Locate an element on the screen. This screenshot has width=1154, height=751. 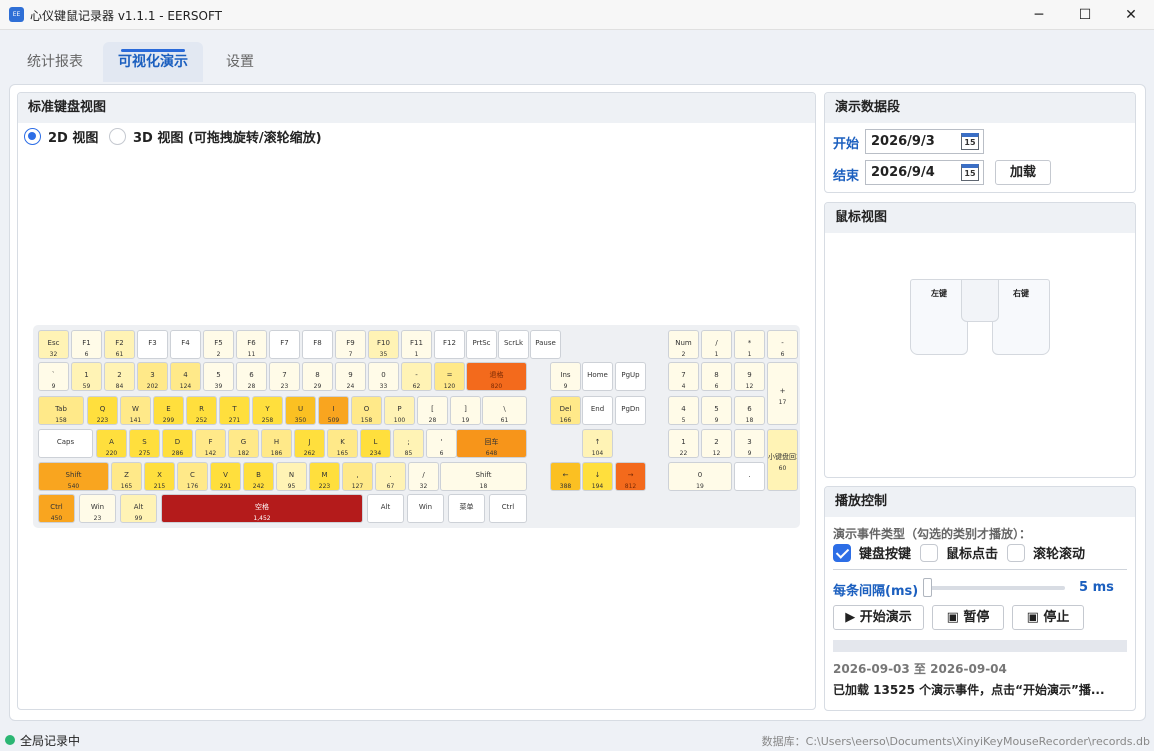
checkbox-mouse-click-box is located at coordinates (929, 552).